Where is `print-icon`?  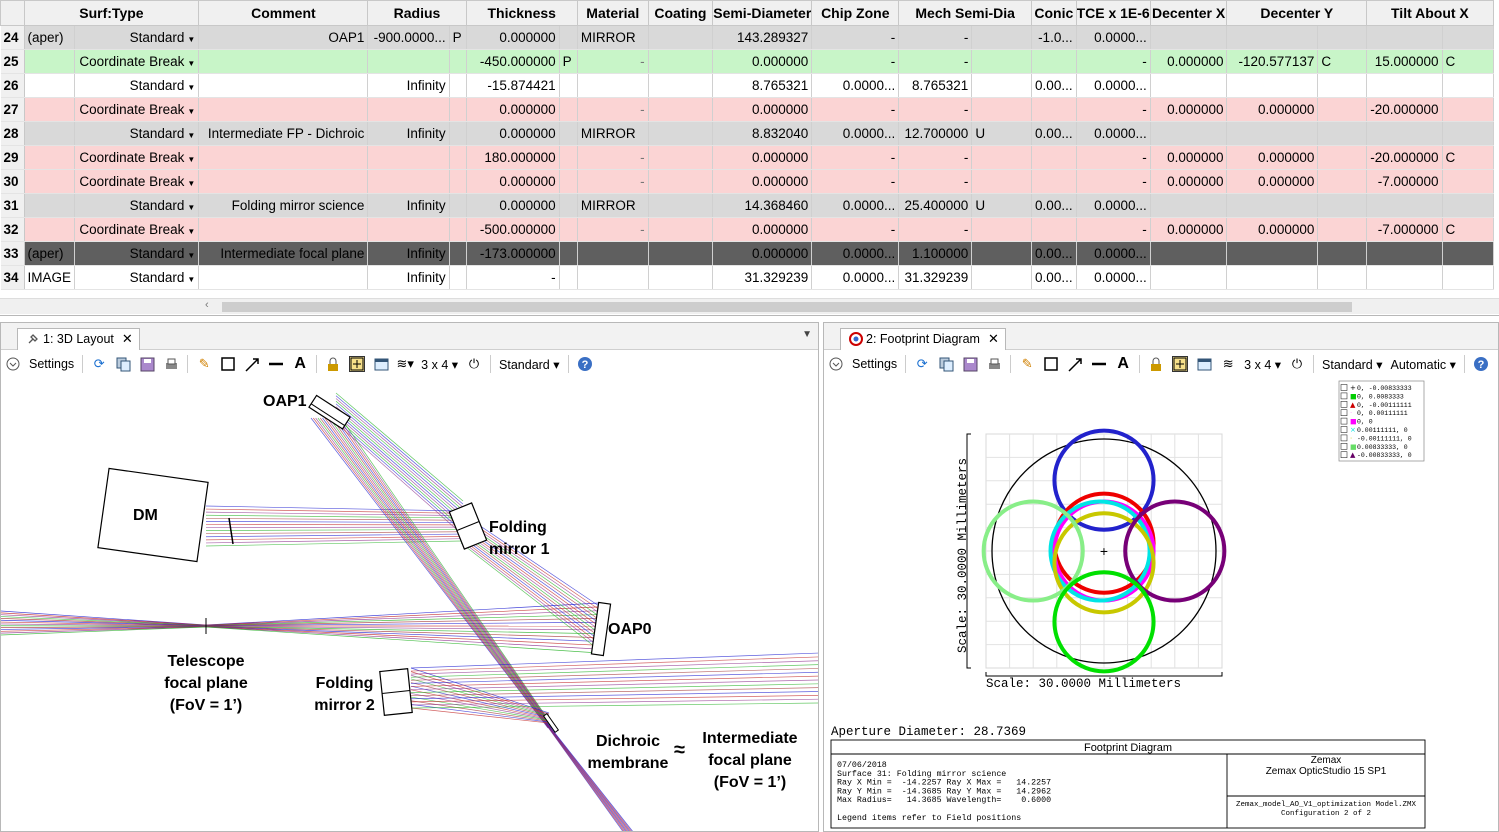 print-icon is located at coordinates (994, 364).